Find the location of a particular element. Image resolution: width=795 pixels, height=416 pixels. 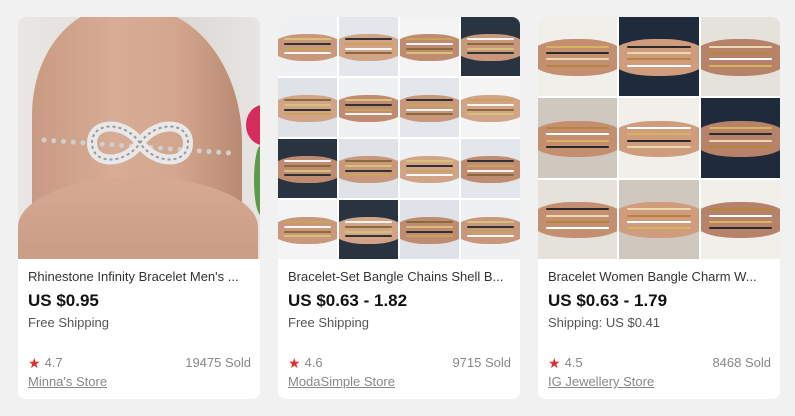

rating: ★ 4.6 is located at coordinates (305, 362).